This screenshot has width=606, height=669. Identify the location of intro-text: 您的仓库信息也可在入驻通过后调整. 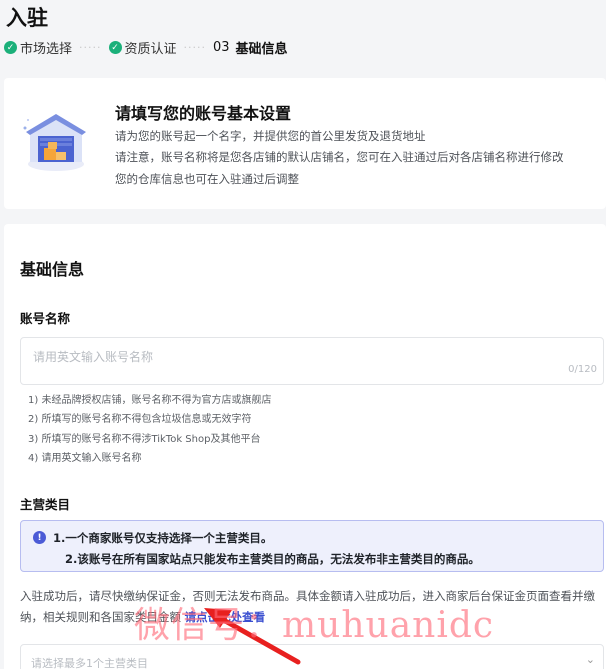
(207, 179).